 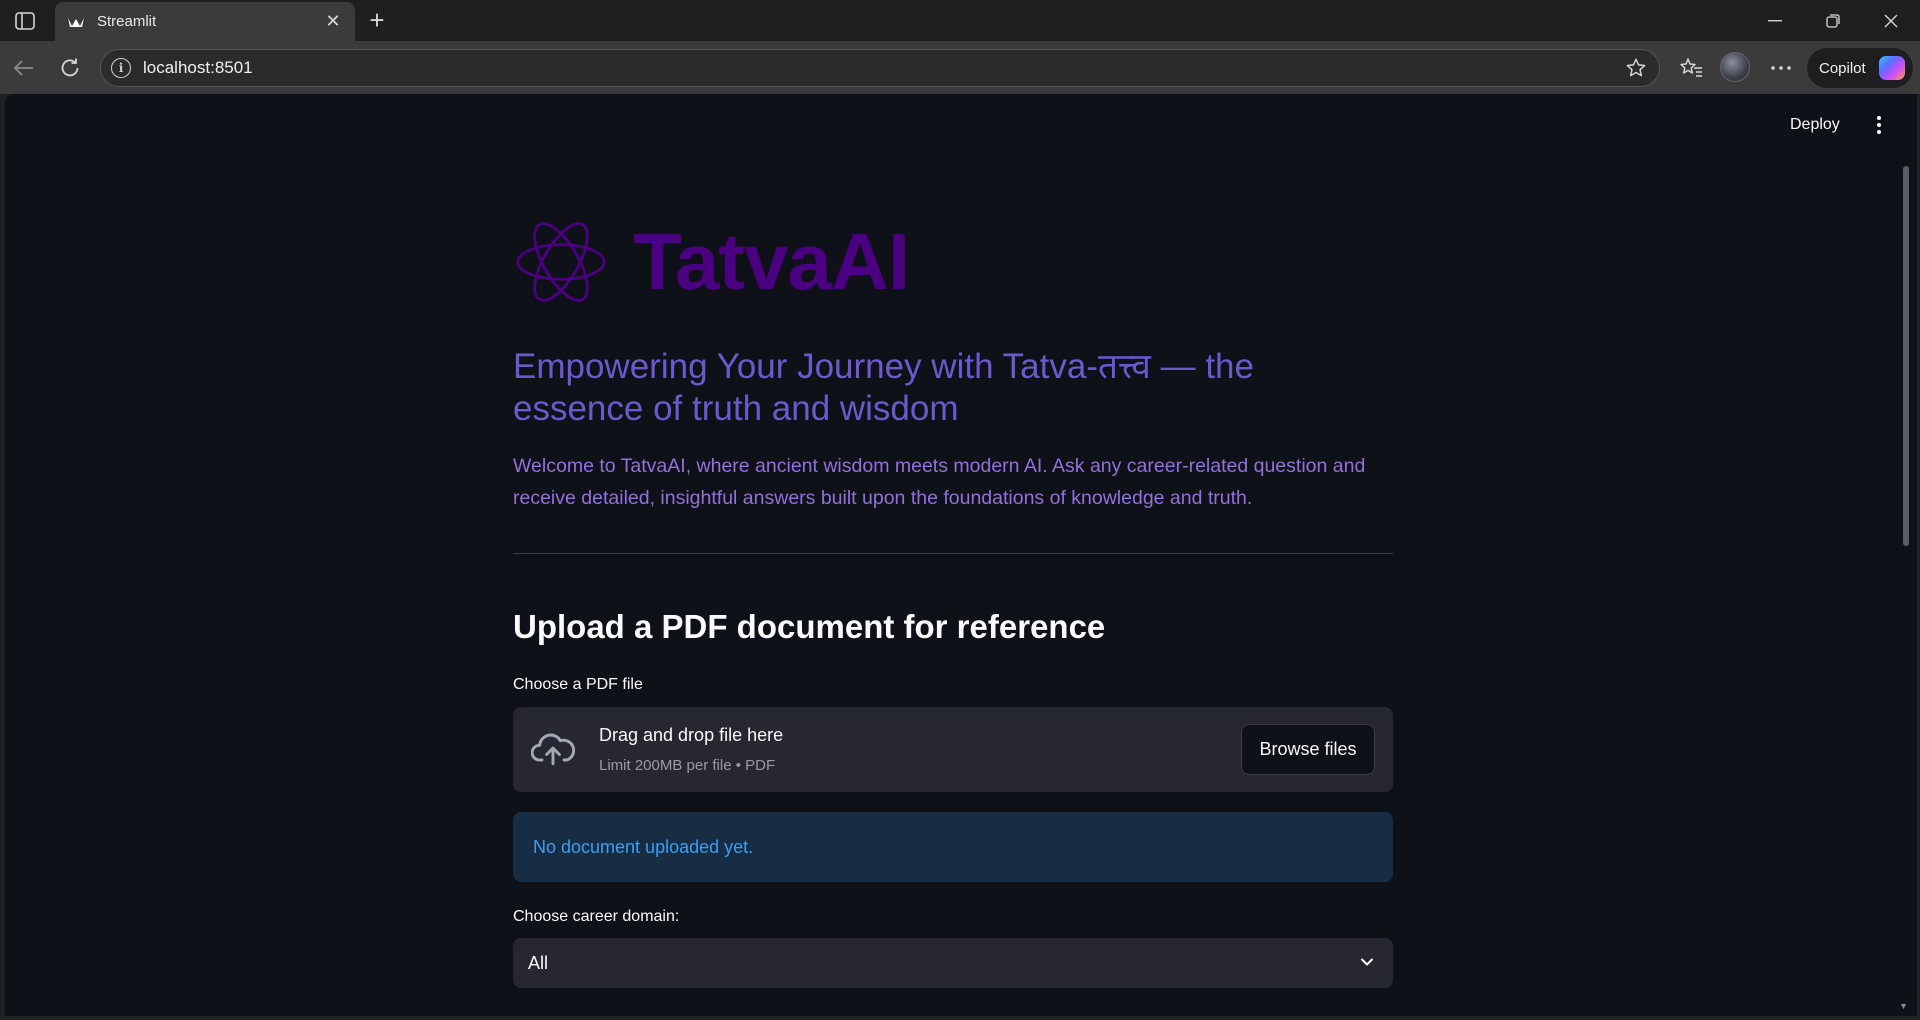 I want to click on restore-icon, so click(x=1833, y=21).